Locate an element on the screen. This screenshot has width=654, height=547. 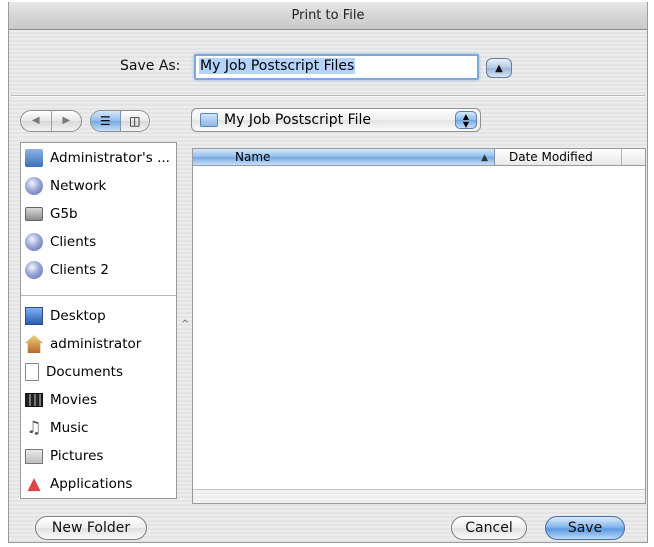
list-view-icon: ☰ is located at coordinates (106, 121).